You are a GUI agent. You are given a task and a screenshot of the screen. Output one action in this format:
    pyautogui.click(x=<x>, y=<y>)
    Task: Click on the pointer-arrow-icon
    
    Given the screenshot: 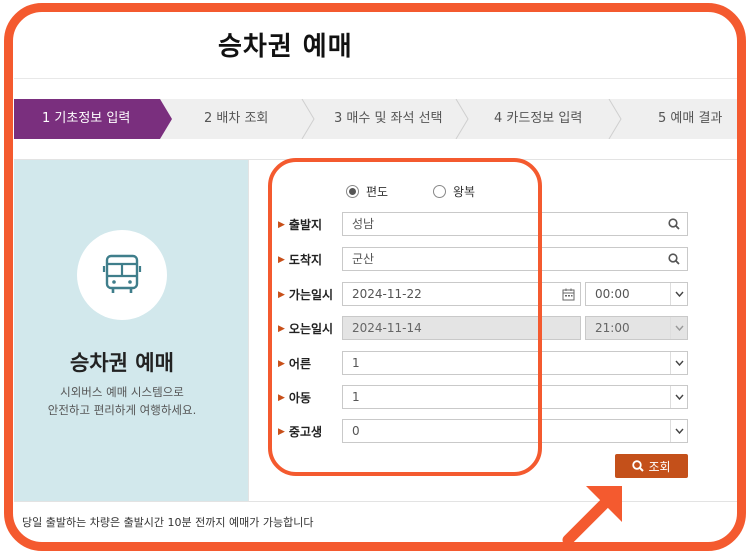 What is the action you would take?
    pyautogui.click(x=592, y=515)
    